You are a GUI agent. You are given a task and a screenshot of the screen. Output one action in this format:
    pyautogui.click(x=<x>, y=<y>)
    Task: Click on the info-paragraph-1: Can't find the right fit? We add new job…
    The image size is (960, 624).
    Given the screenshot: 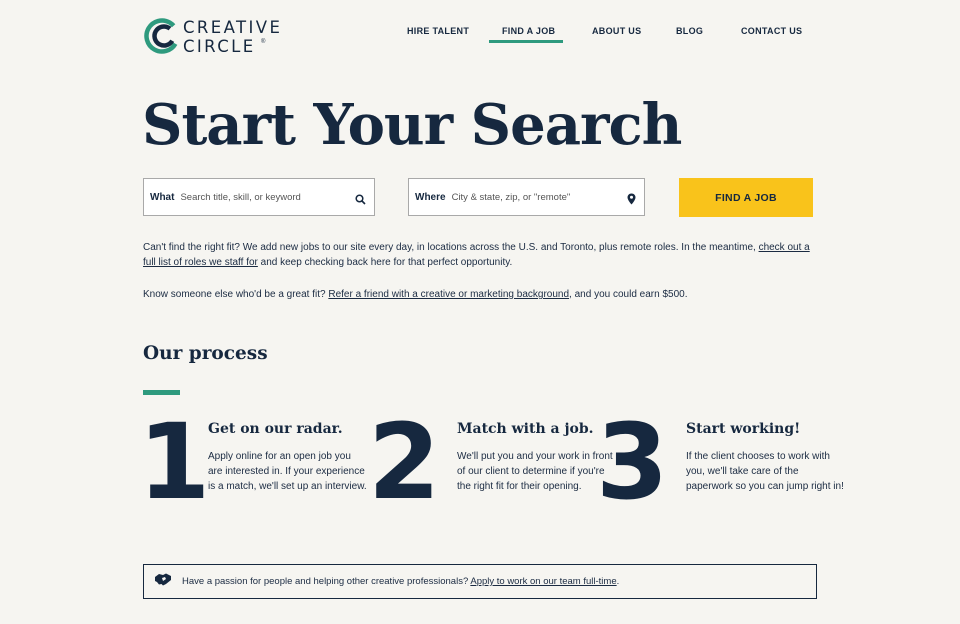 What is the action you would take?
    pyautogui.click(x=483, y=255)
    